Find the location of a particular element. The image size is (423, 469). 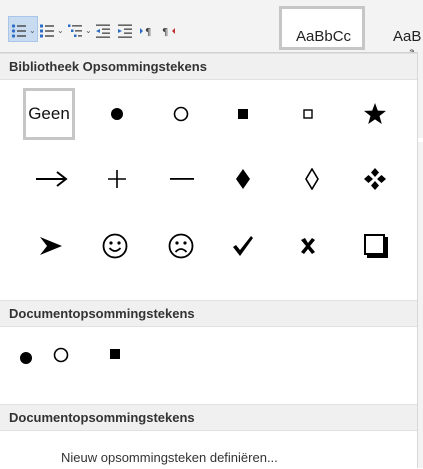

numbering-icon is located at coordinates (47, 31).